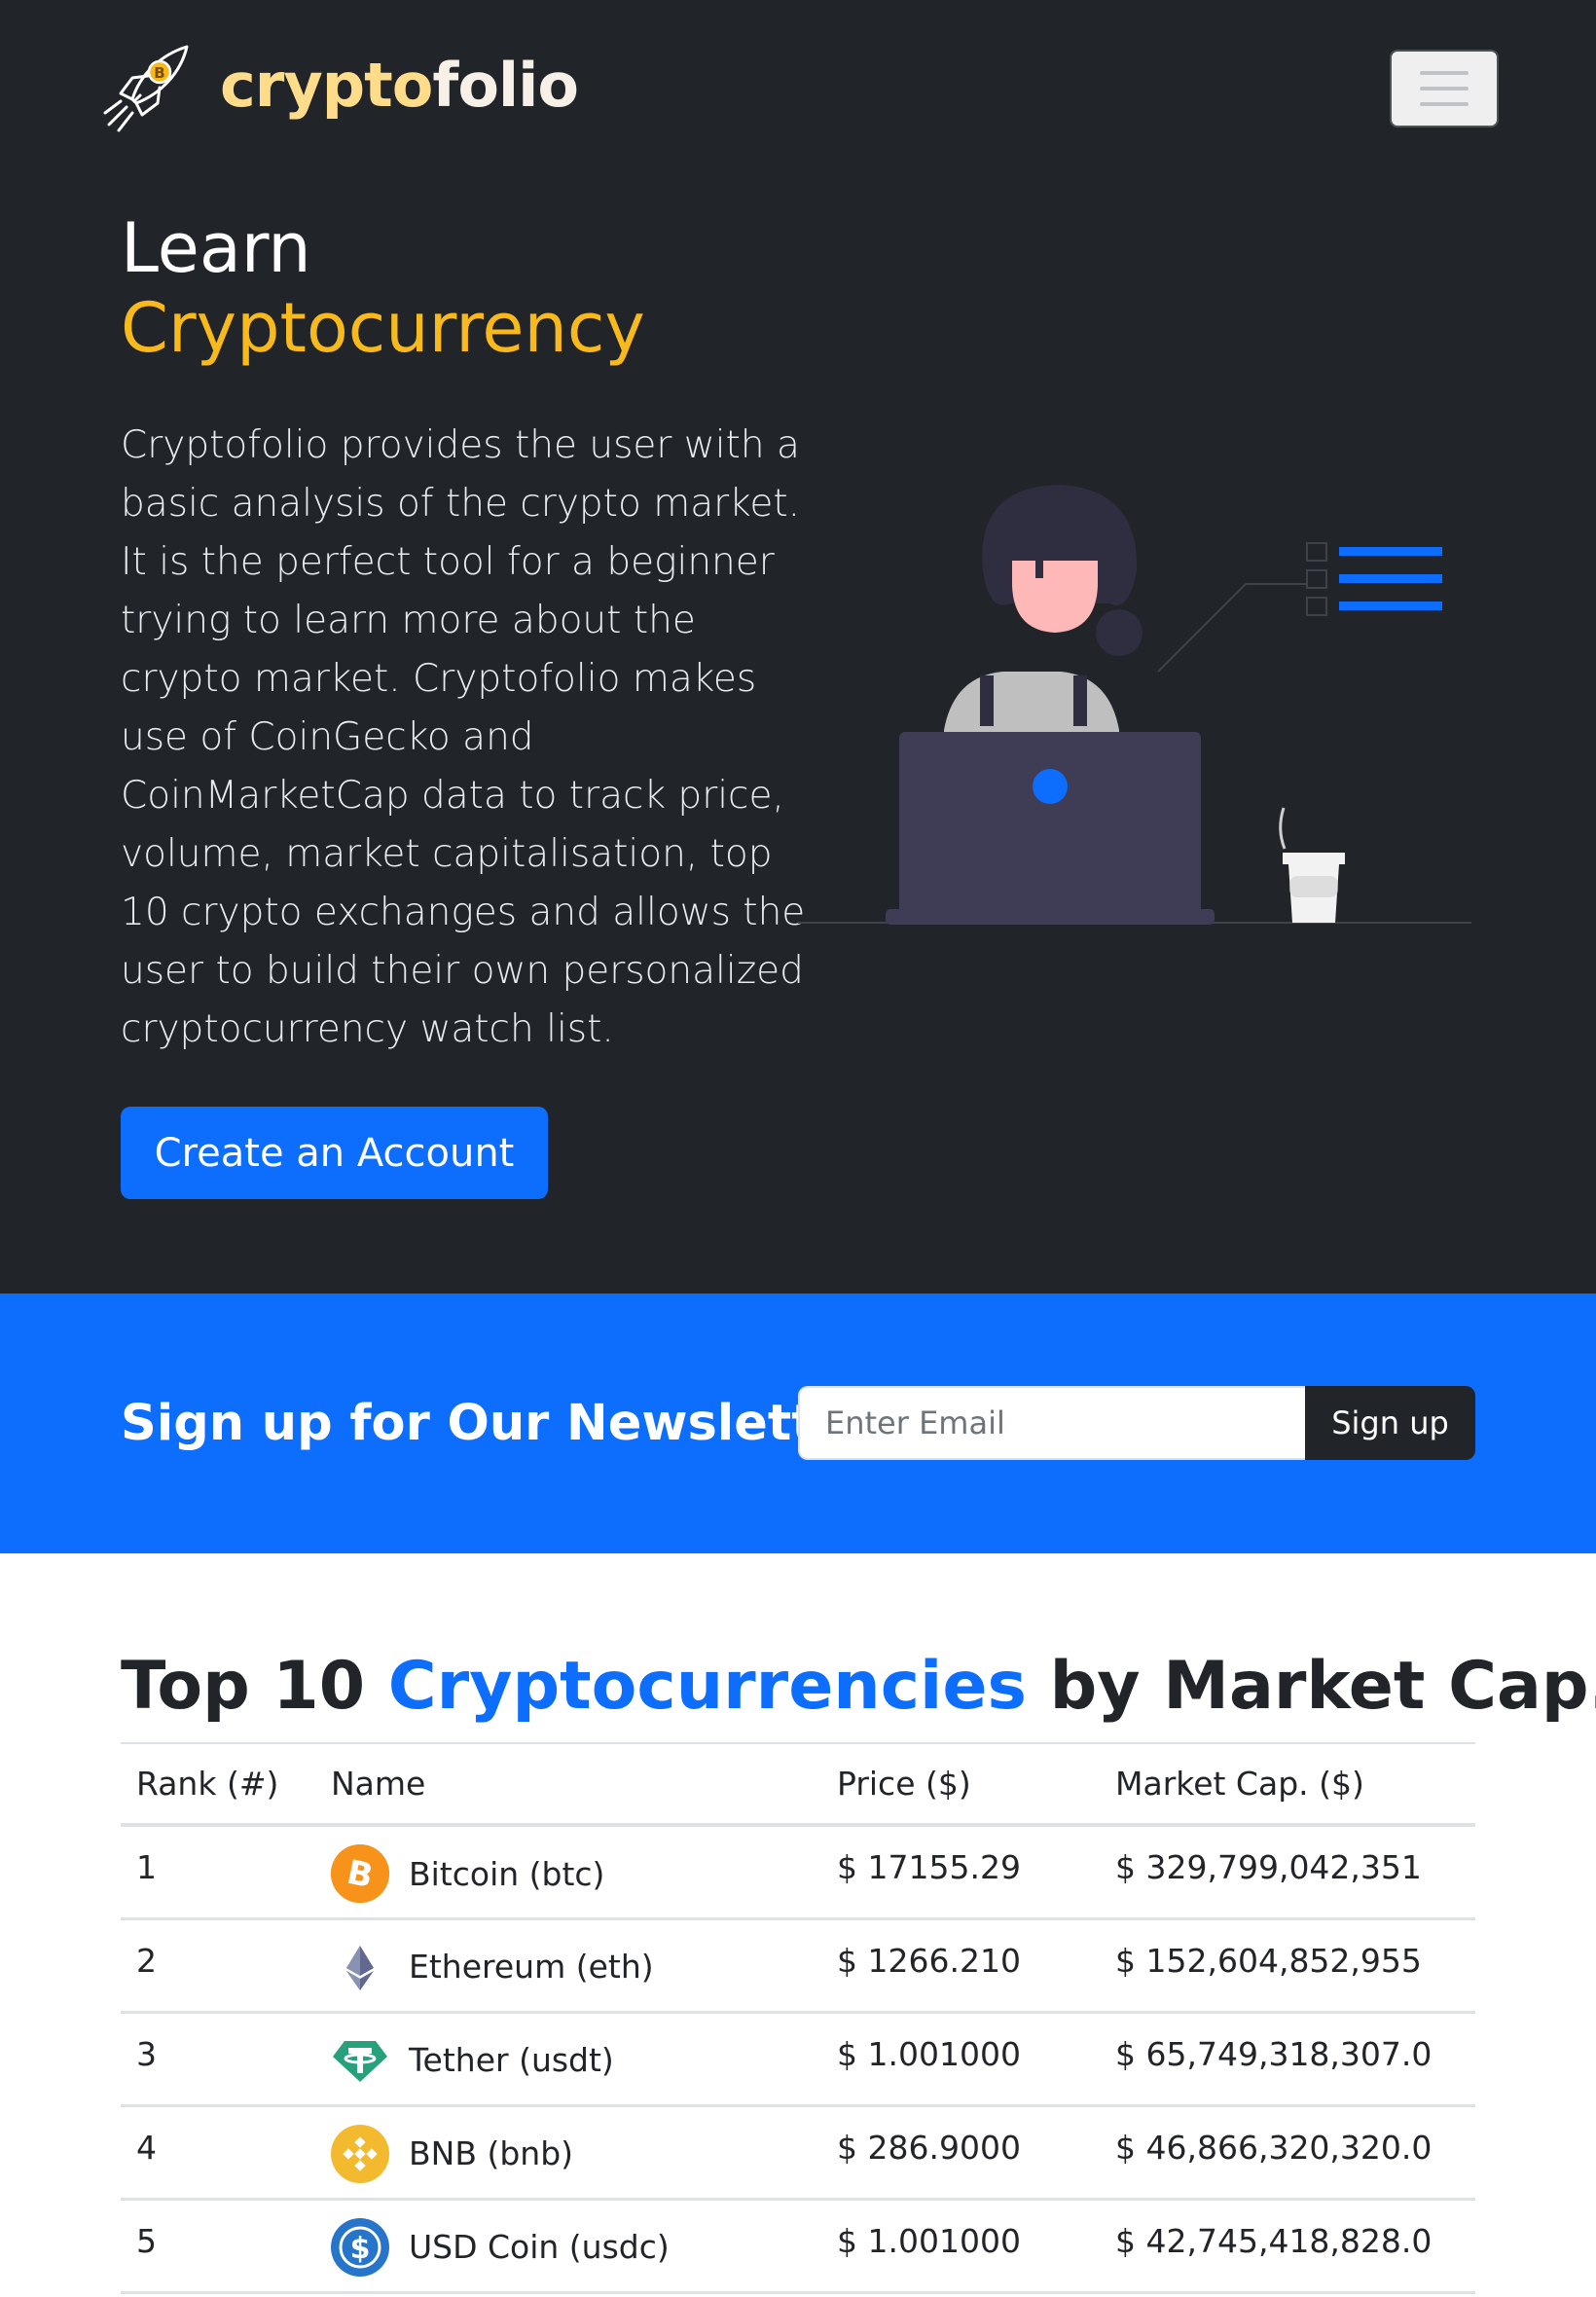 The height and width of the screenshot is (2297, 1596). What do you see at coordinates (334, 1153) in the screenshot?
I see `create-account-button: Create an Account` at bounding box center [334, 1153].